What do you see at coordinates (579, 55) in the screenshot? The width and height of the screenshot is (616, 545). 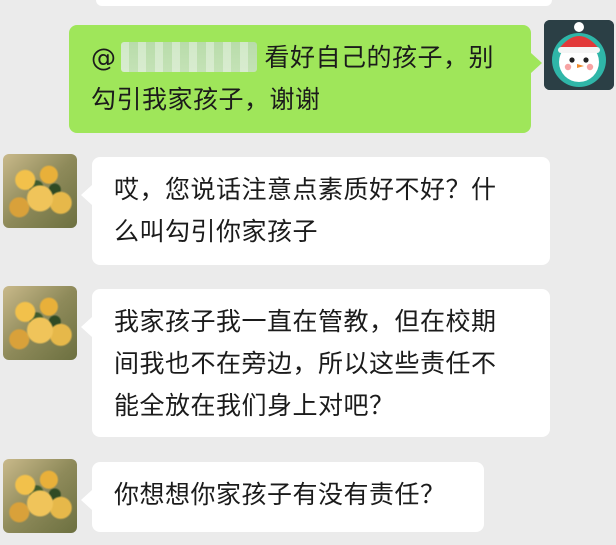 I see `my-avatar-snowman-icon` at bounding box center [579, 55].